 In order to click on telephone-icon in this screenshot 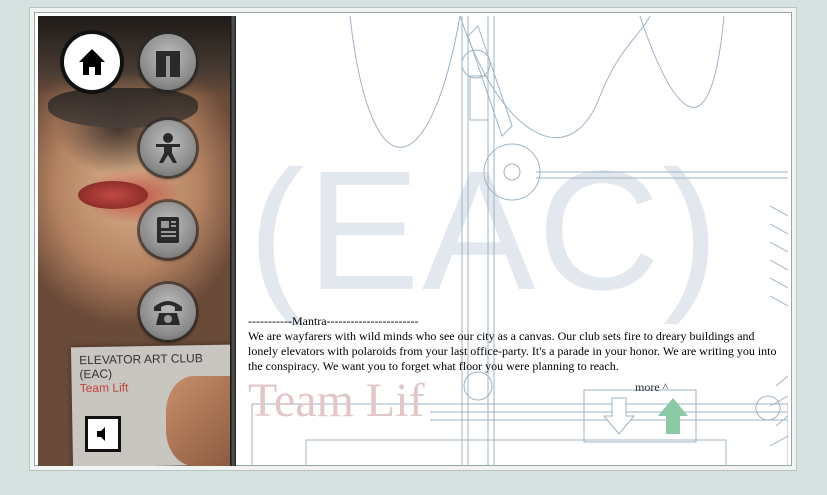, I will do `click(168, 313)`.